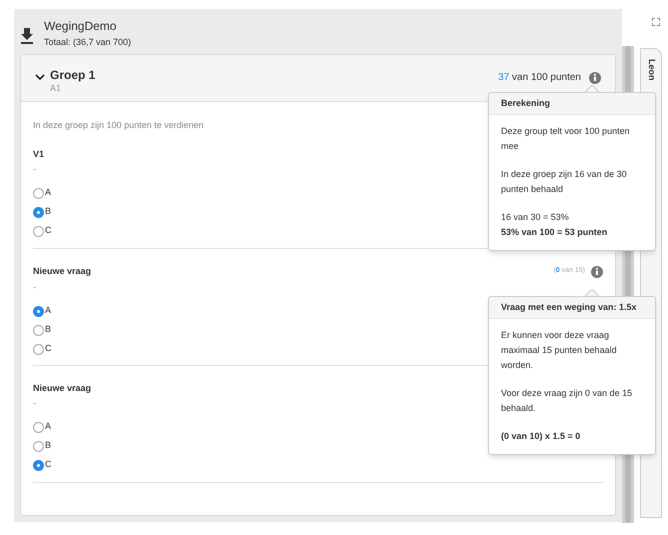 This screenshot has height=535, width=668. What do you see at coordinates (567, 401) in the screenshot?
I see `tooltip-text: Voor deze vraag zijn 0 van de 15 behaald.` at bounding box center [567, 401].